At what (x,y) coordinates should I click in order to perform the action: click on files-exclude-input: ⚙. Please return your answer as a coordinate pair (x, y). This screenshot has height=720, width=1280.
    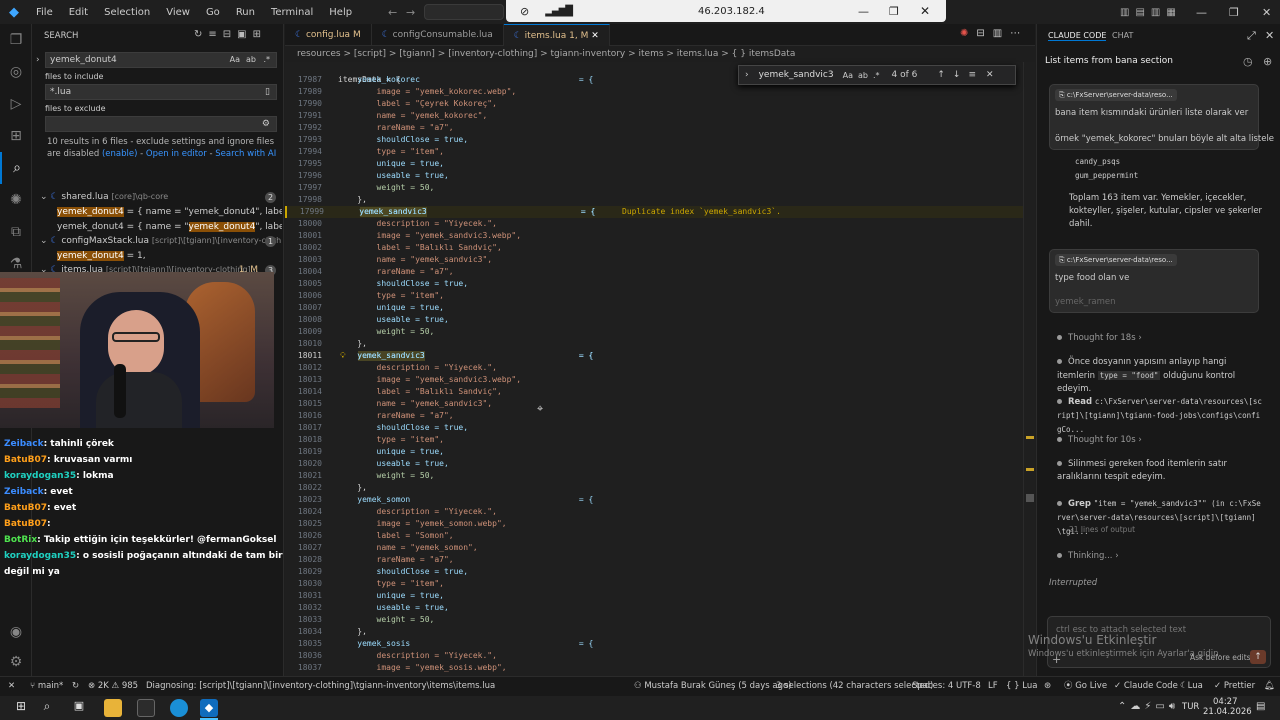
    Looking at the image, I should click on (161, 124).